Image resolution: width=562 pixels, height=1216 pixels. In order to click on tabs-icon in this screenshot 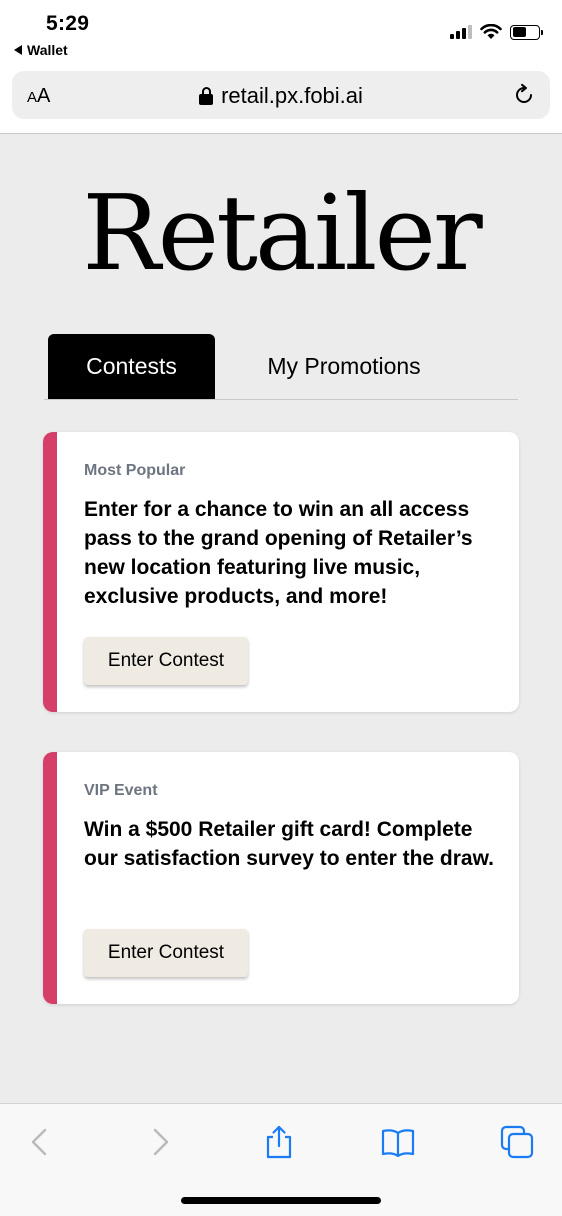, I will do `click(517, 1142)`.